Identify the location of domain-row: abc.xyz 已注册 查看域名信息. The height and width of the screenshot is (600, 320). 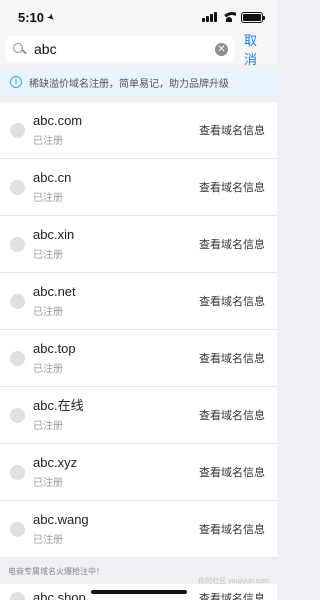
(138, 472).